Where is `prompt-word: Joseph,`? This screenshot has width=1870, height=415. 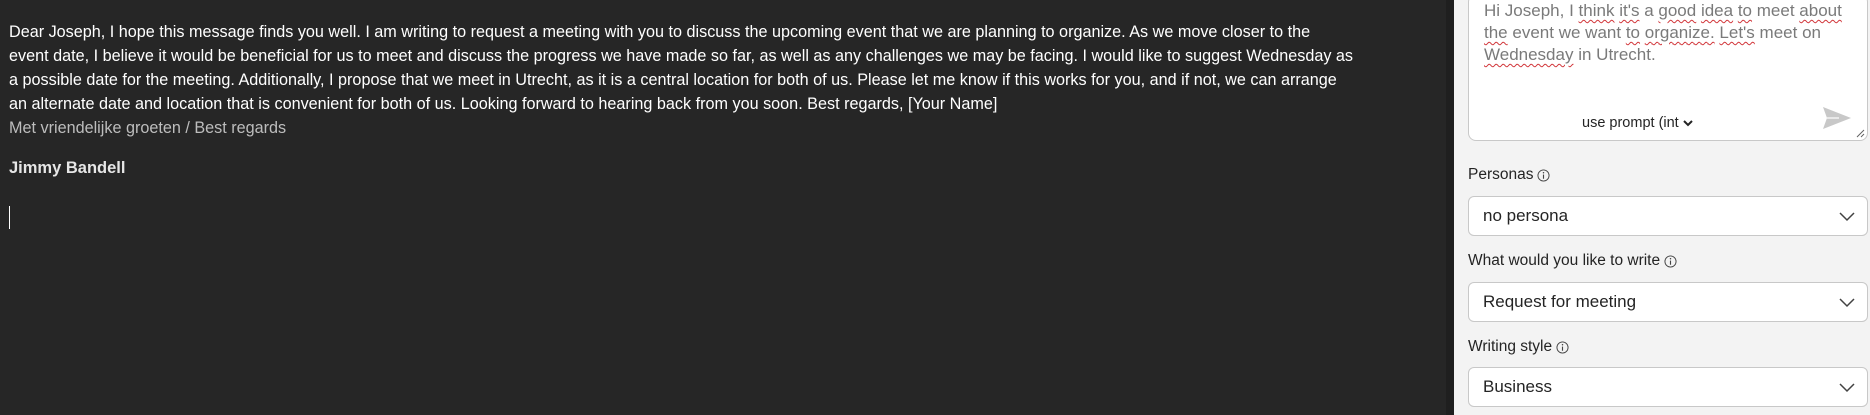 prompt-word: Joseph, is located at coordinates (1534, 10).